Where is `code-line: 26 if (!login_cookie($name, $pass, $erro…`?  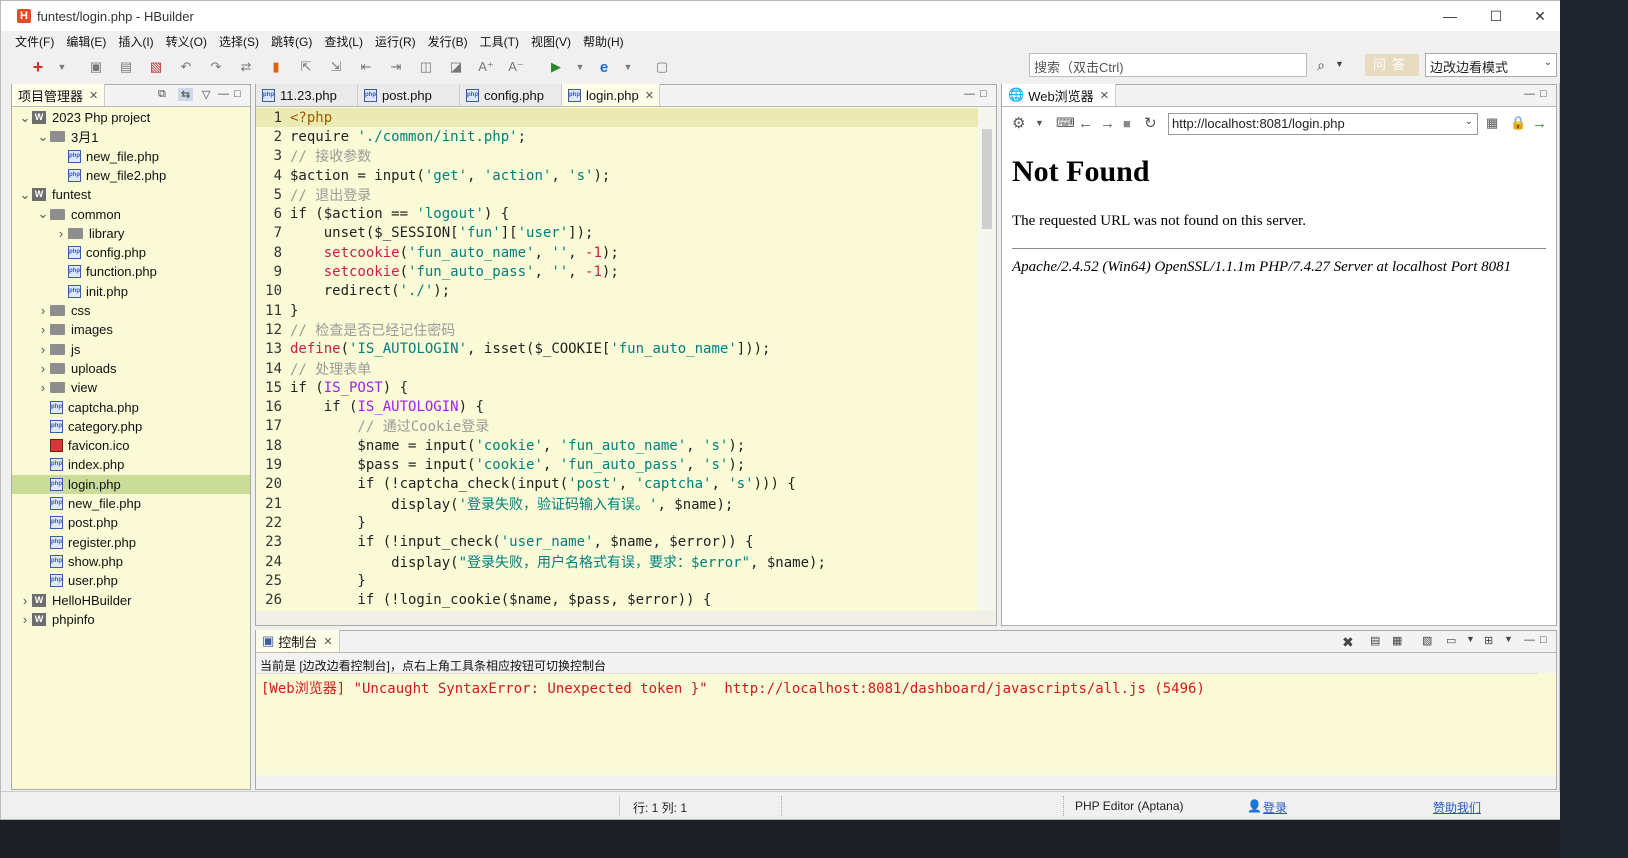 code-line: 26 if (!login_cookie($name, $pass, $erro… is located at coordinates (617, 600).